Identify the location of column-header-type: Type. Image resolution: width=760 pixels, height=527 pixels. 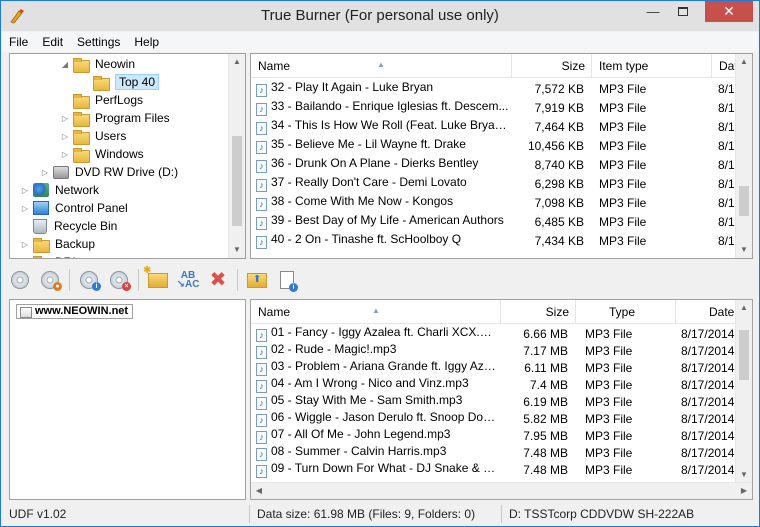
(626, 312).